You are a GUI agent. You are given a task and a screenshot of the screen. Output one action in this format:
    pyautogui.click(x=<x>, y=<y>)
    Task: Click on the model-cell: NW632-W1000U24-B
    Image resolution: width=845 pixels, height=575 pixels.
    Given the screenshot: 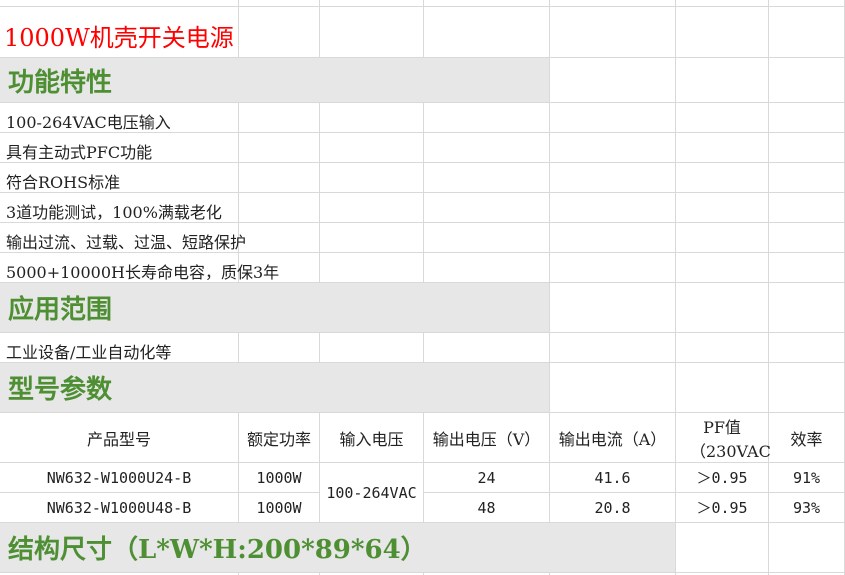 What is the action you would take?
    pyautogui.click(x=119, y=477)
    